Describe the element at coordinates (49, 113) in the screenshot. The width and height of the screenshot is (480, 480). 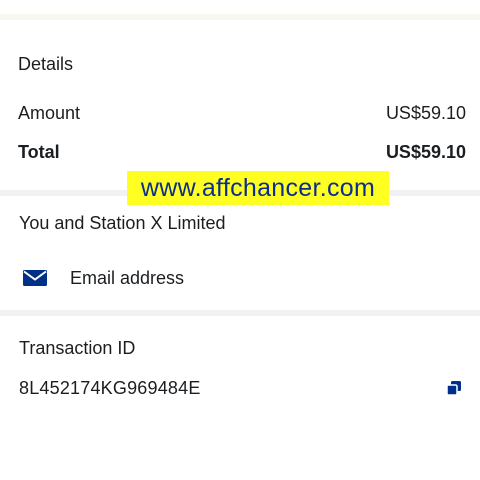
I see `amount-label: Amount` at that location.